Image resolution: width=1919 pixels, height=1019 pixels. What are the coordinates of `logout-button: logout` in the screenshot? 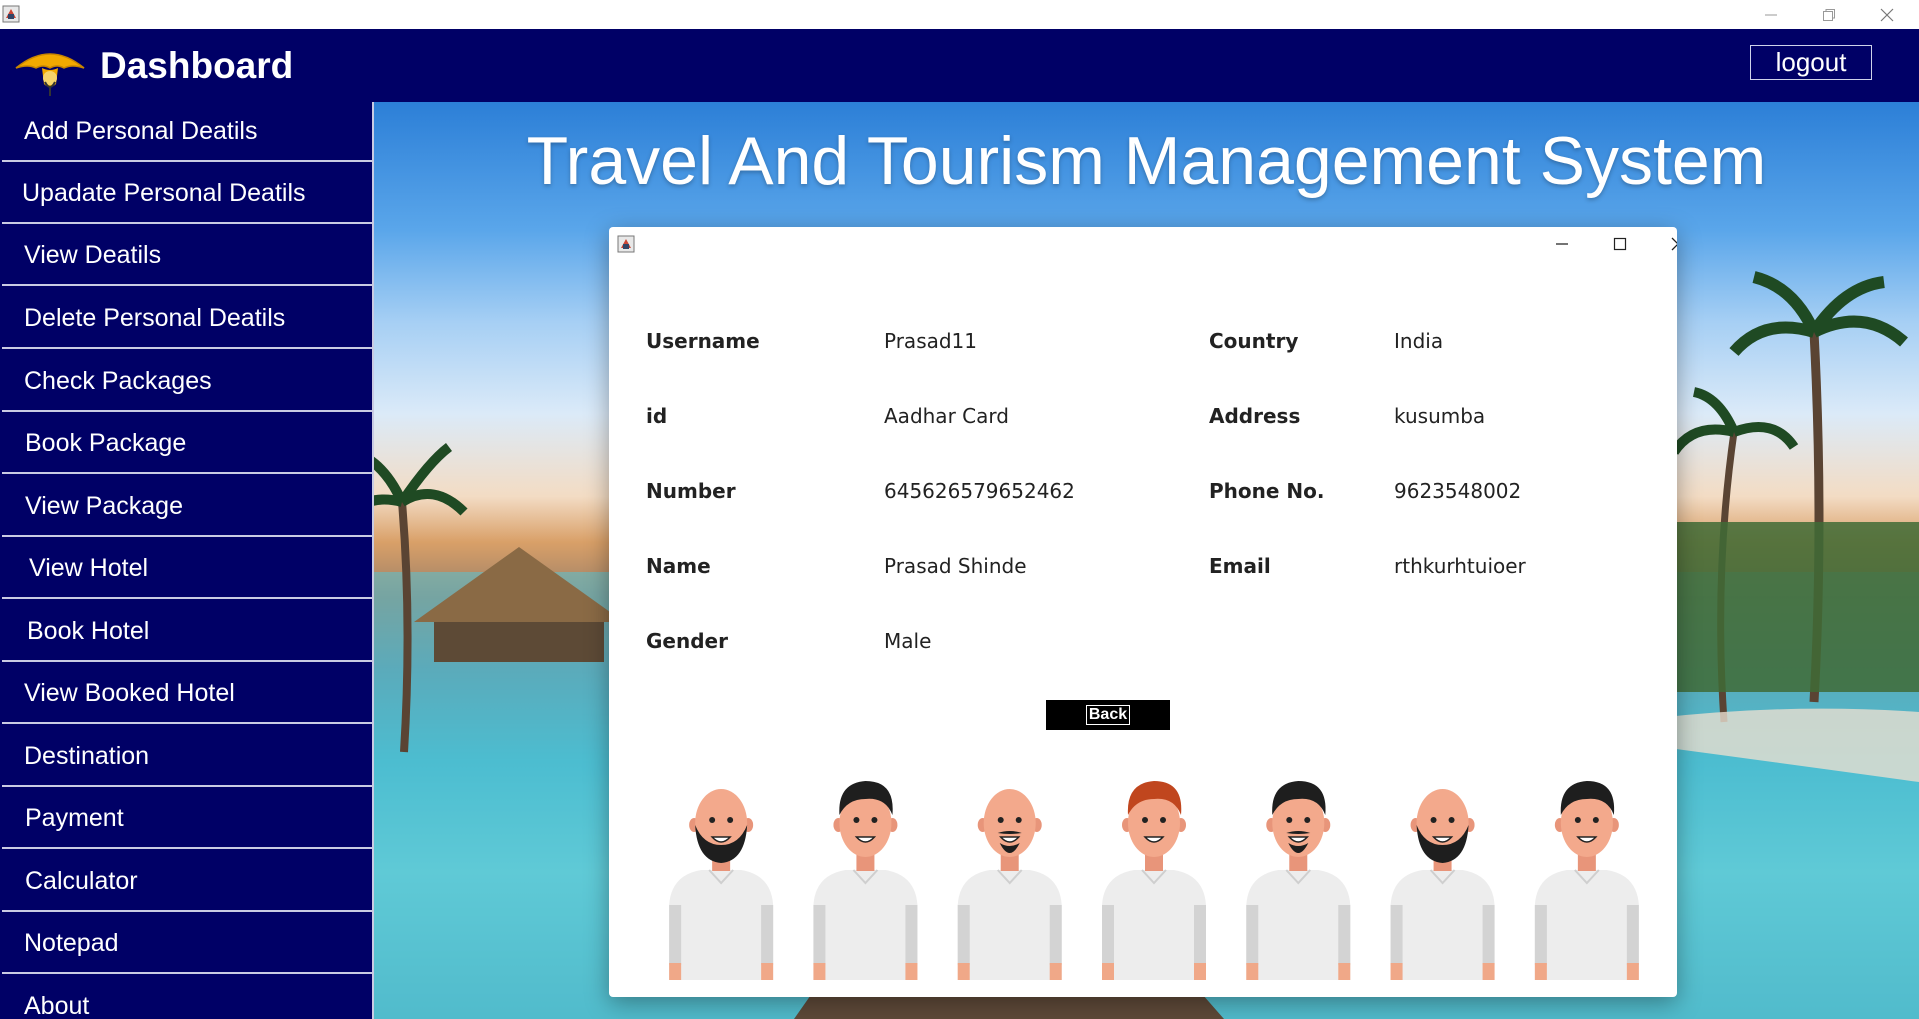 It's located at (1811, 62).